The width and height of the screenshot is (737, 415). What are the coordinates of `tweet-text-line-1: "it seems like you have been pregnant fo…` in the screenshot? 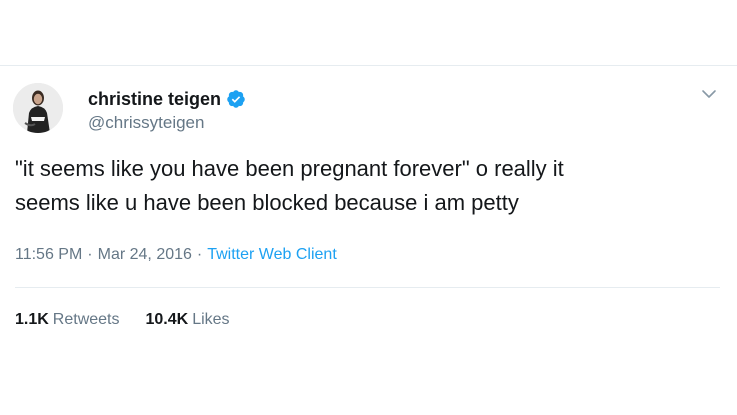 It's located at (289, 168).